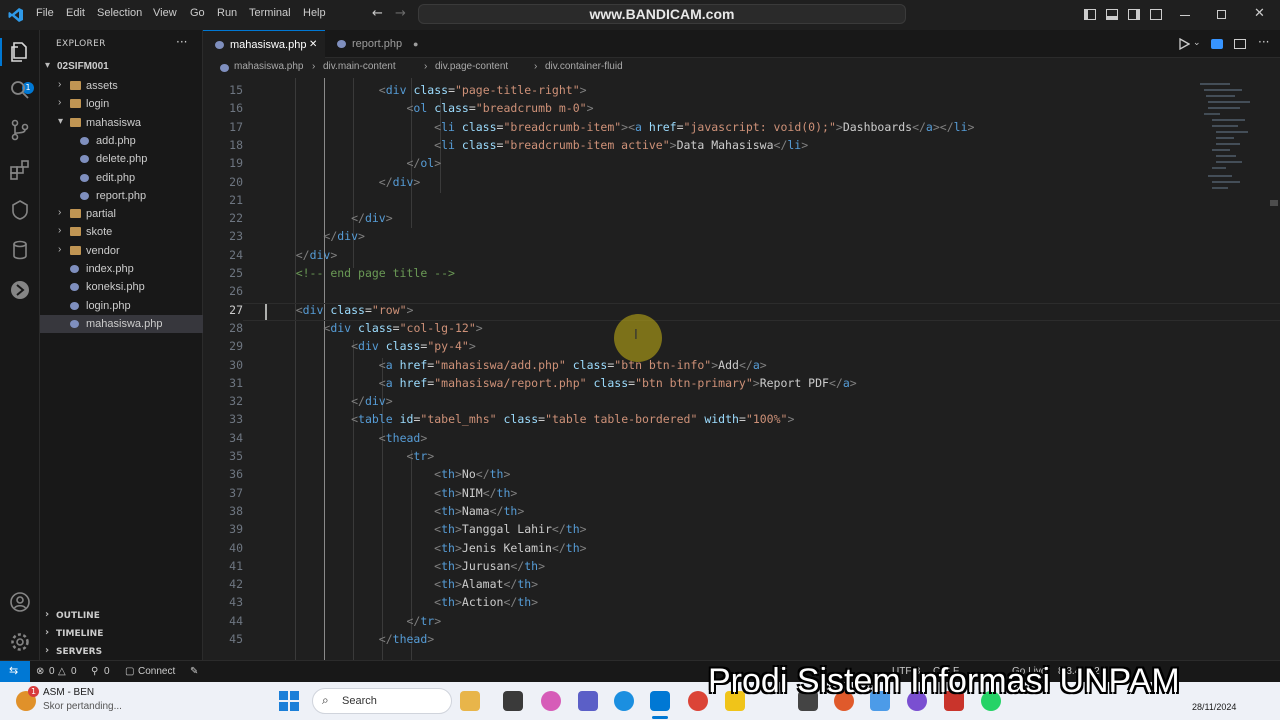 This screenshot has width=1280, height=720. What do you see at coordinates (20, 130) in the screenshot?
I see `source-control-icon` at bounding box center [20, 130].